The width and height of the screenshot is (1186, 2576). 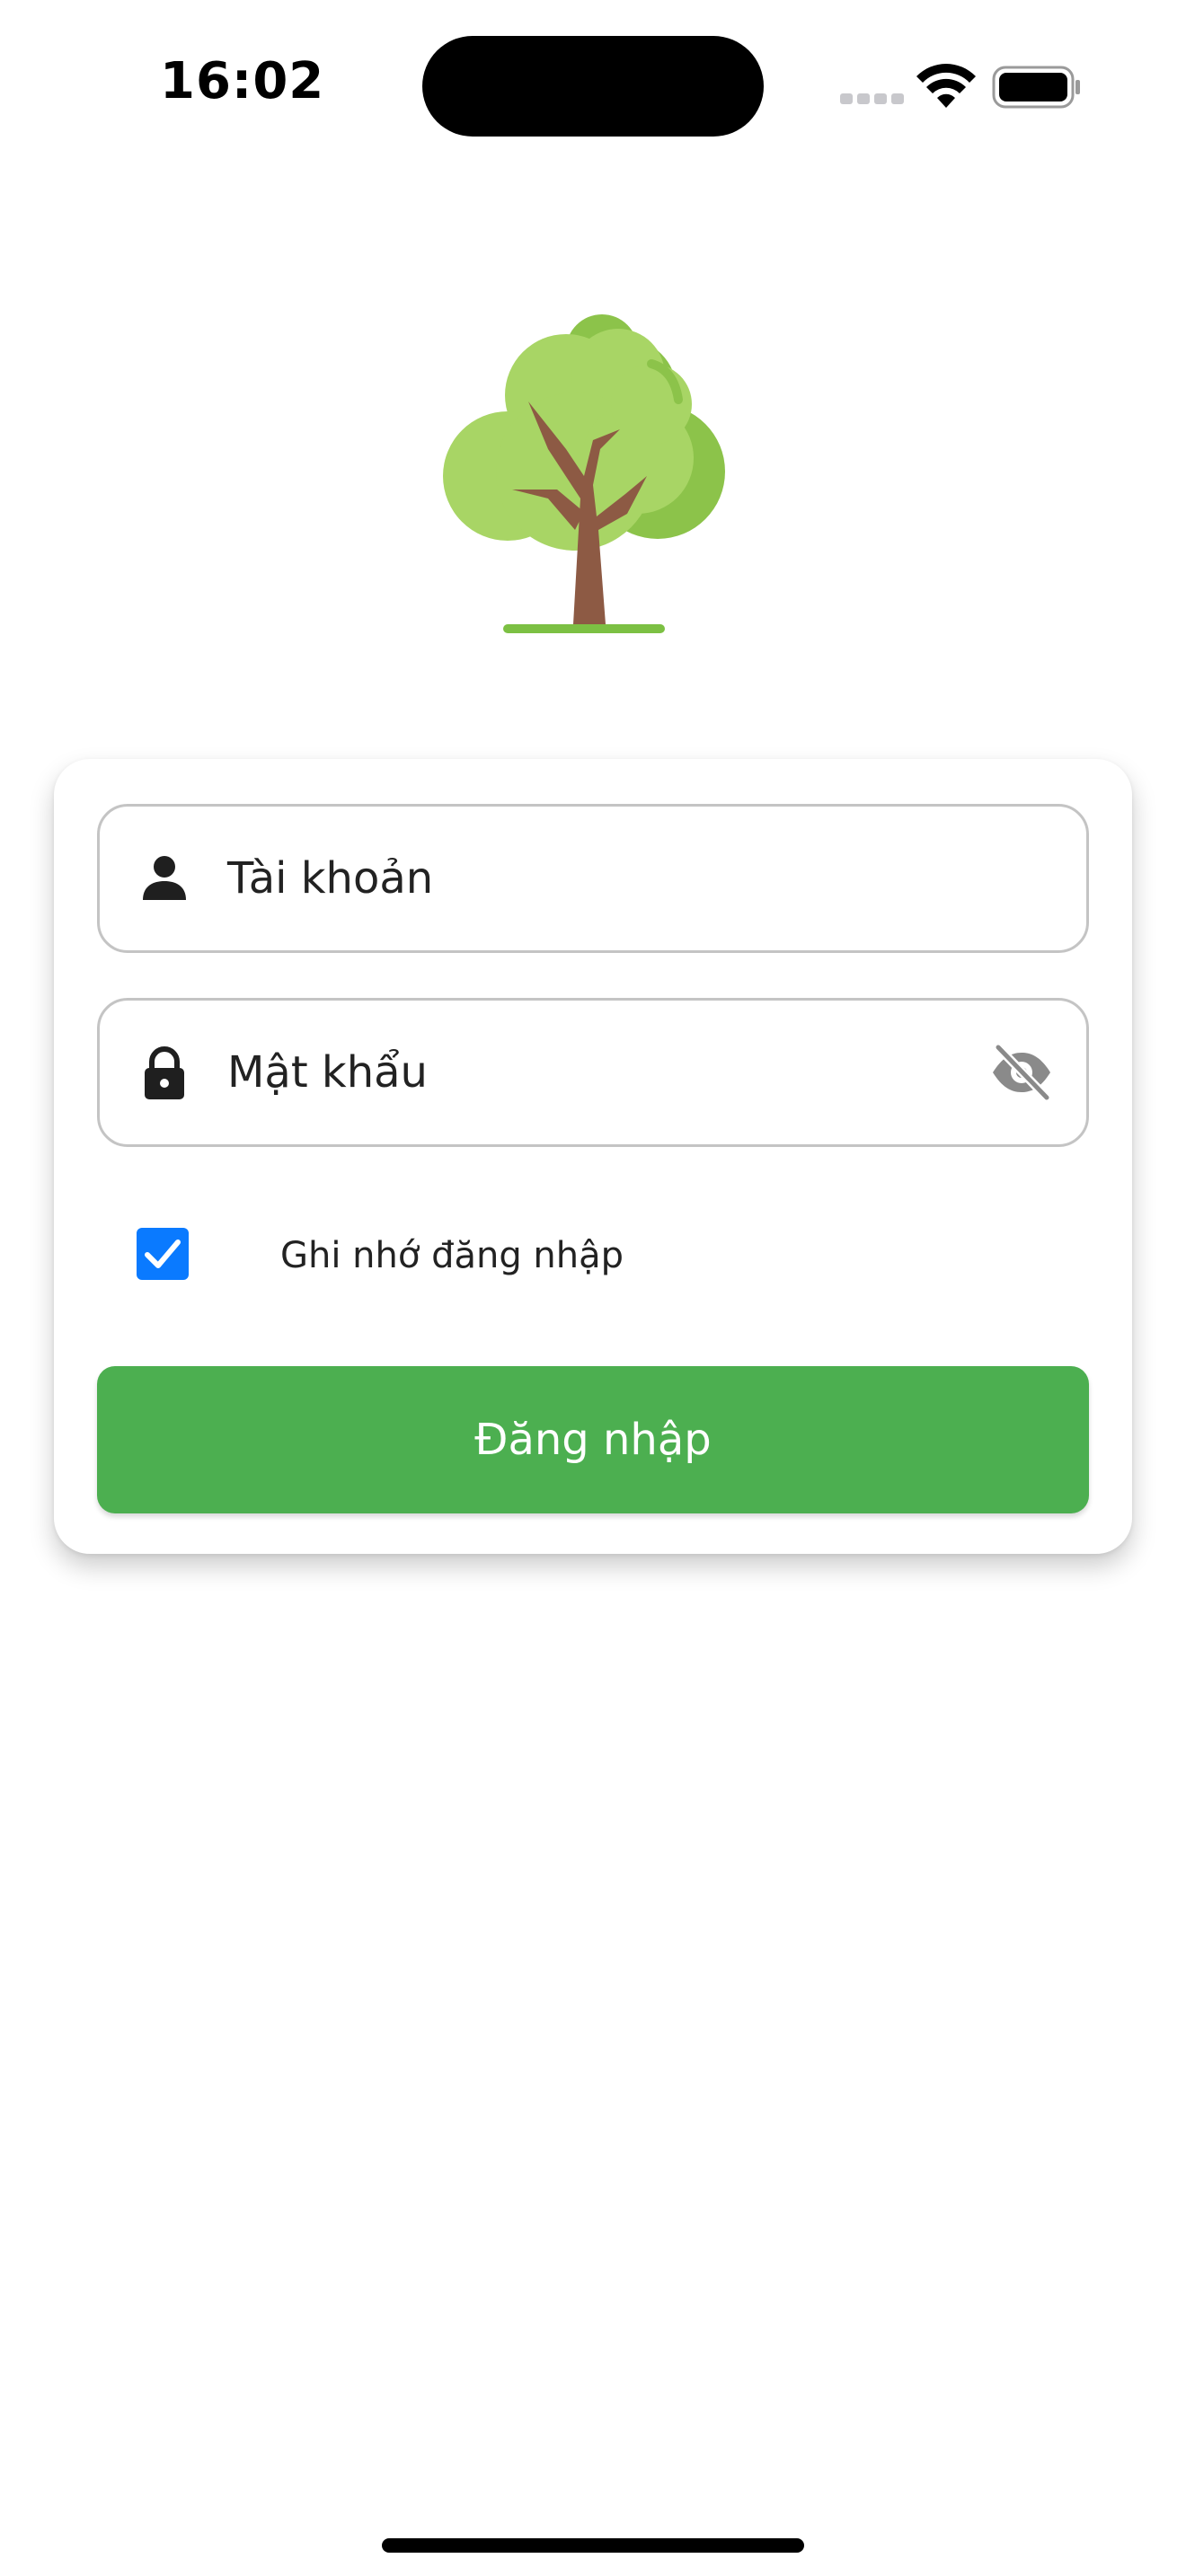 I want to click on status-time: 16:02, so click(x=242, y=81).